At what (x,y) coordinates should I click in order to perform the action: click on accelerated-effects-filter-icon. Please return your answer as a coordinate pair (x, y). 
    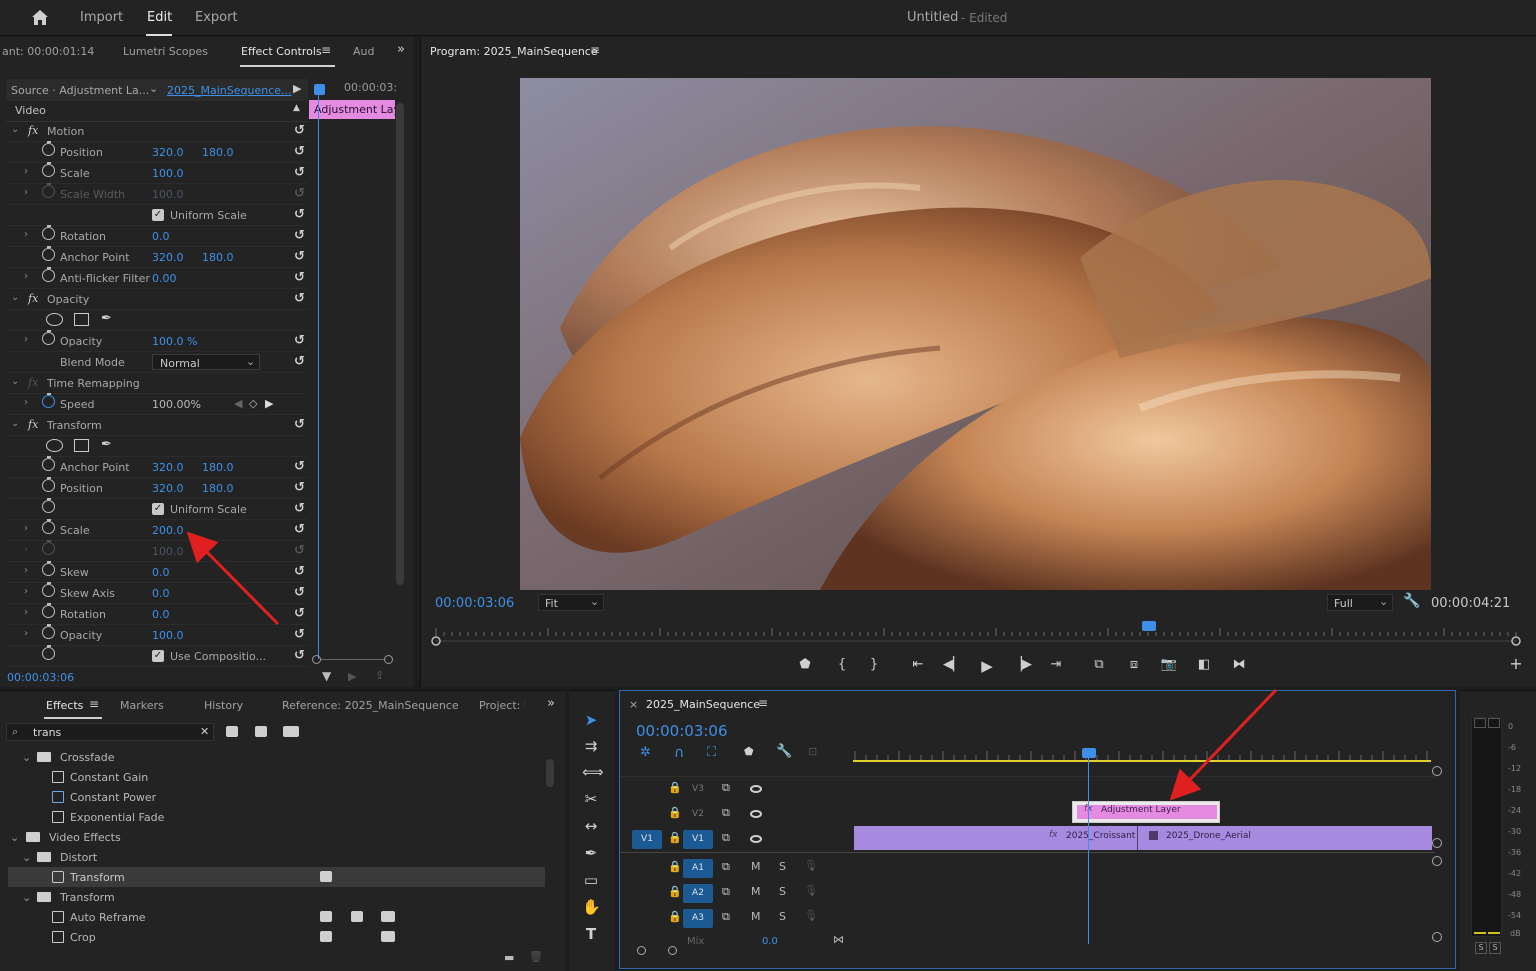
    Looking at the image, I should click on (232, 731).